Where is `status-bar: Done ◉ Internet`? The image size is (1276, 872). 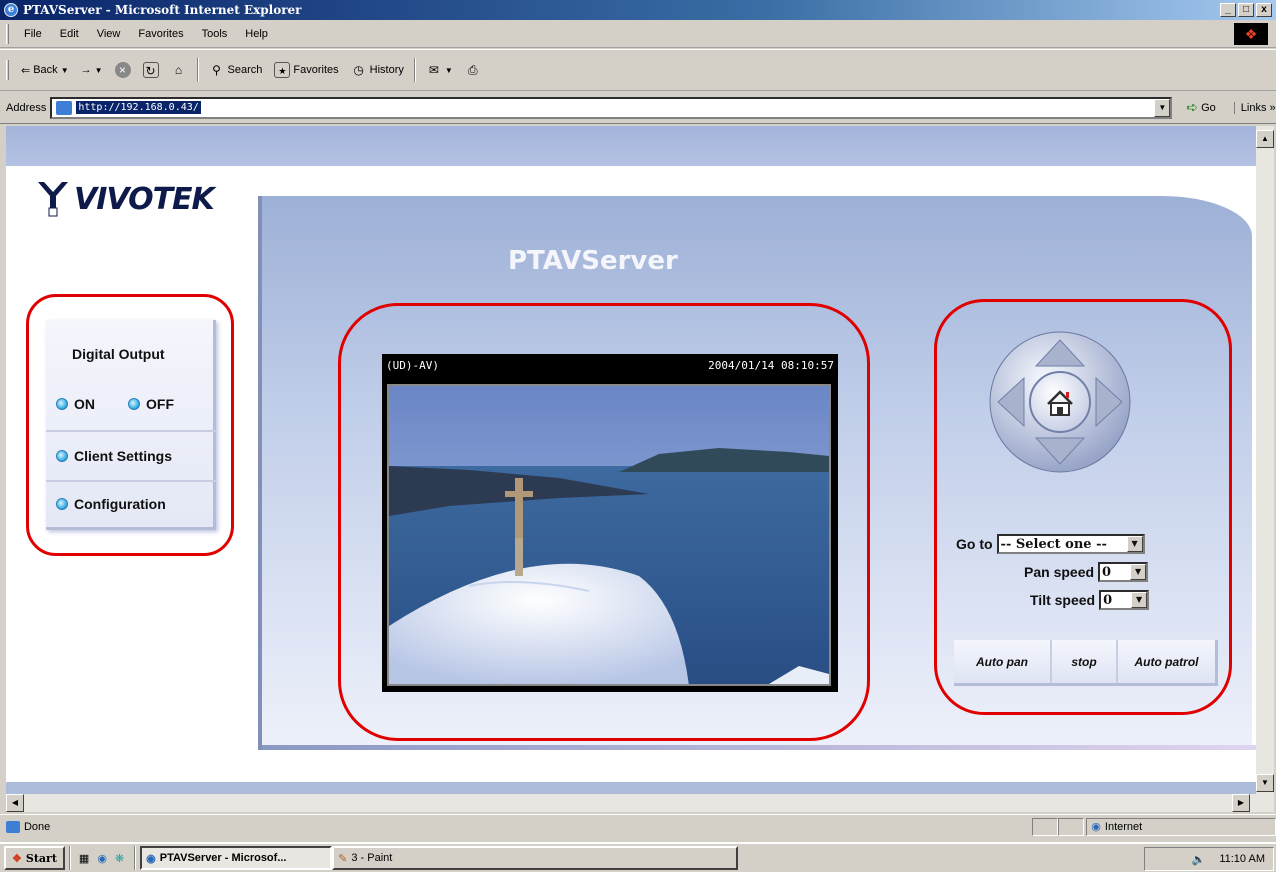 status-bar: Done ◉ Internet is located at coordinates (638, 826).